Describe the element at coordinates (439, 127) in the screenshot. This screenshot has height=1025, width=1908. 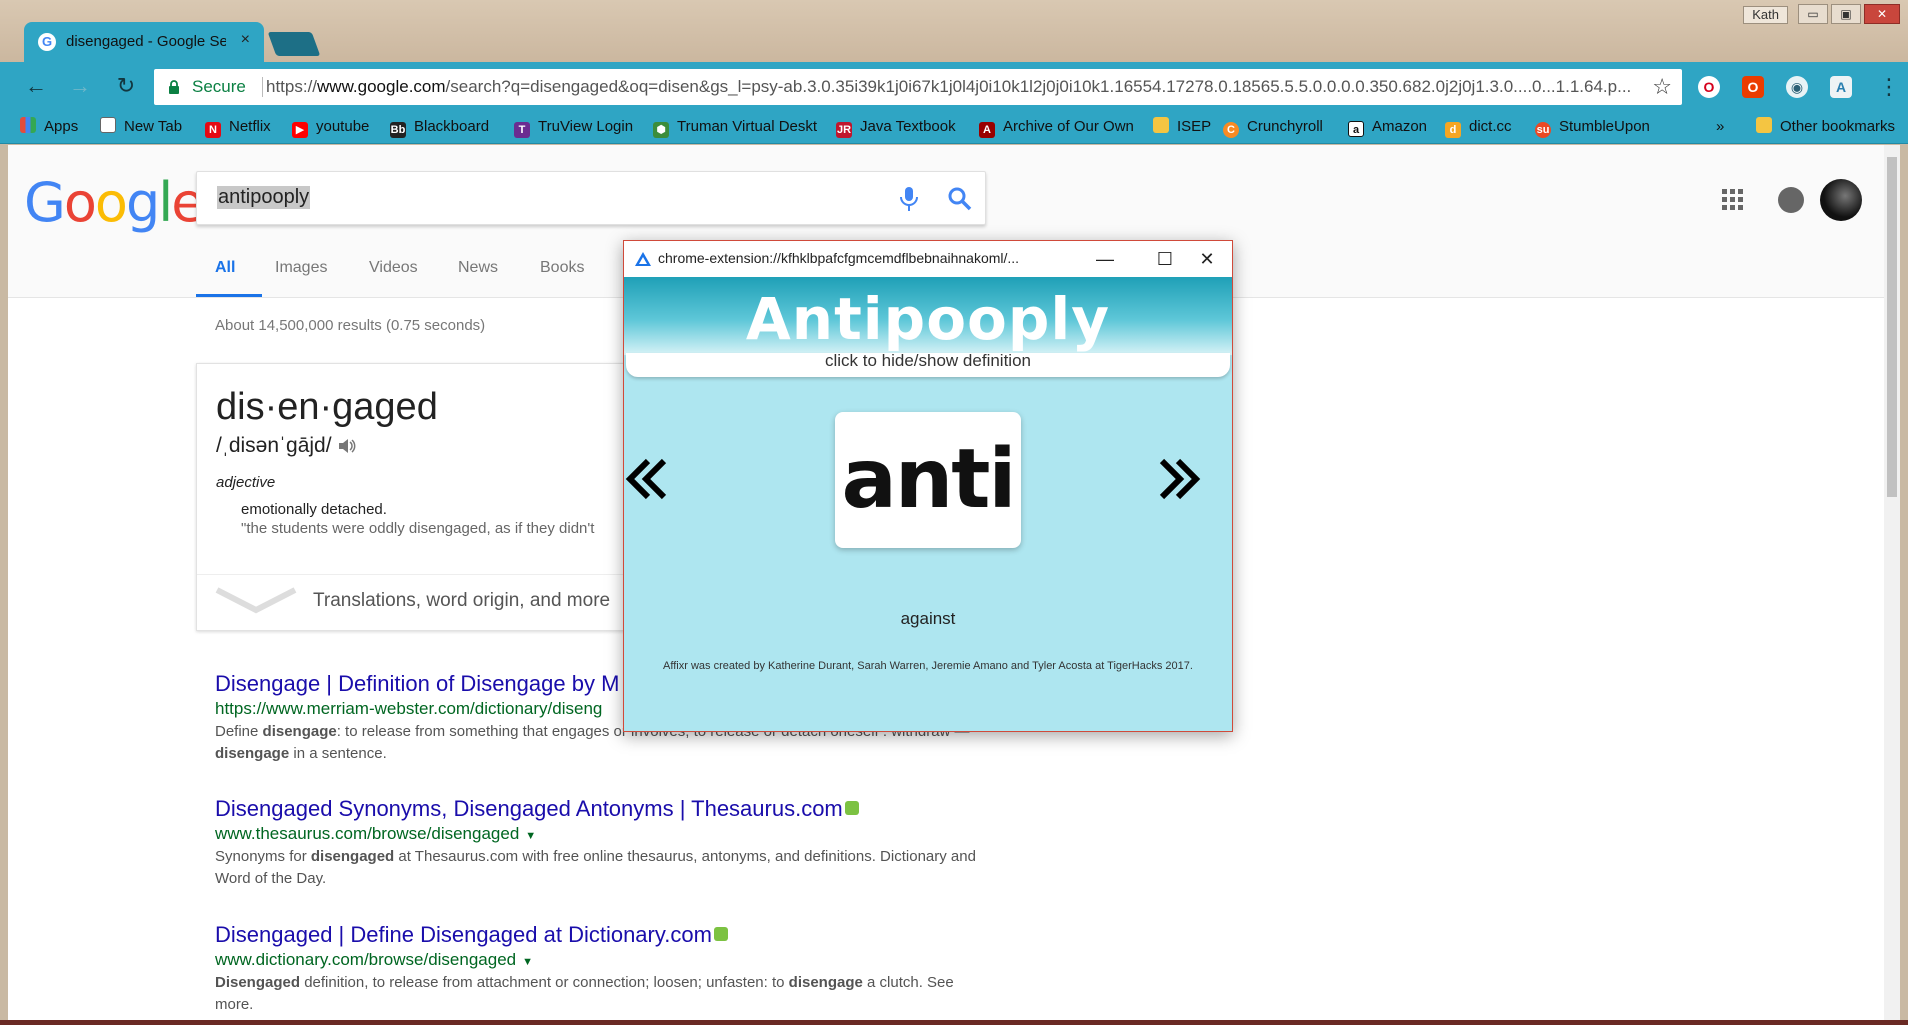
I see `bookmark-blackboard: Bb Blackboard` at that location.